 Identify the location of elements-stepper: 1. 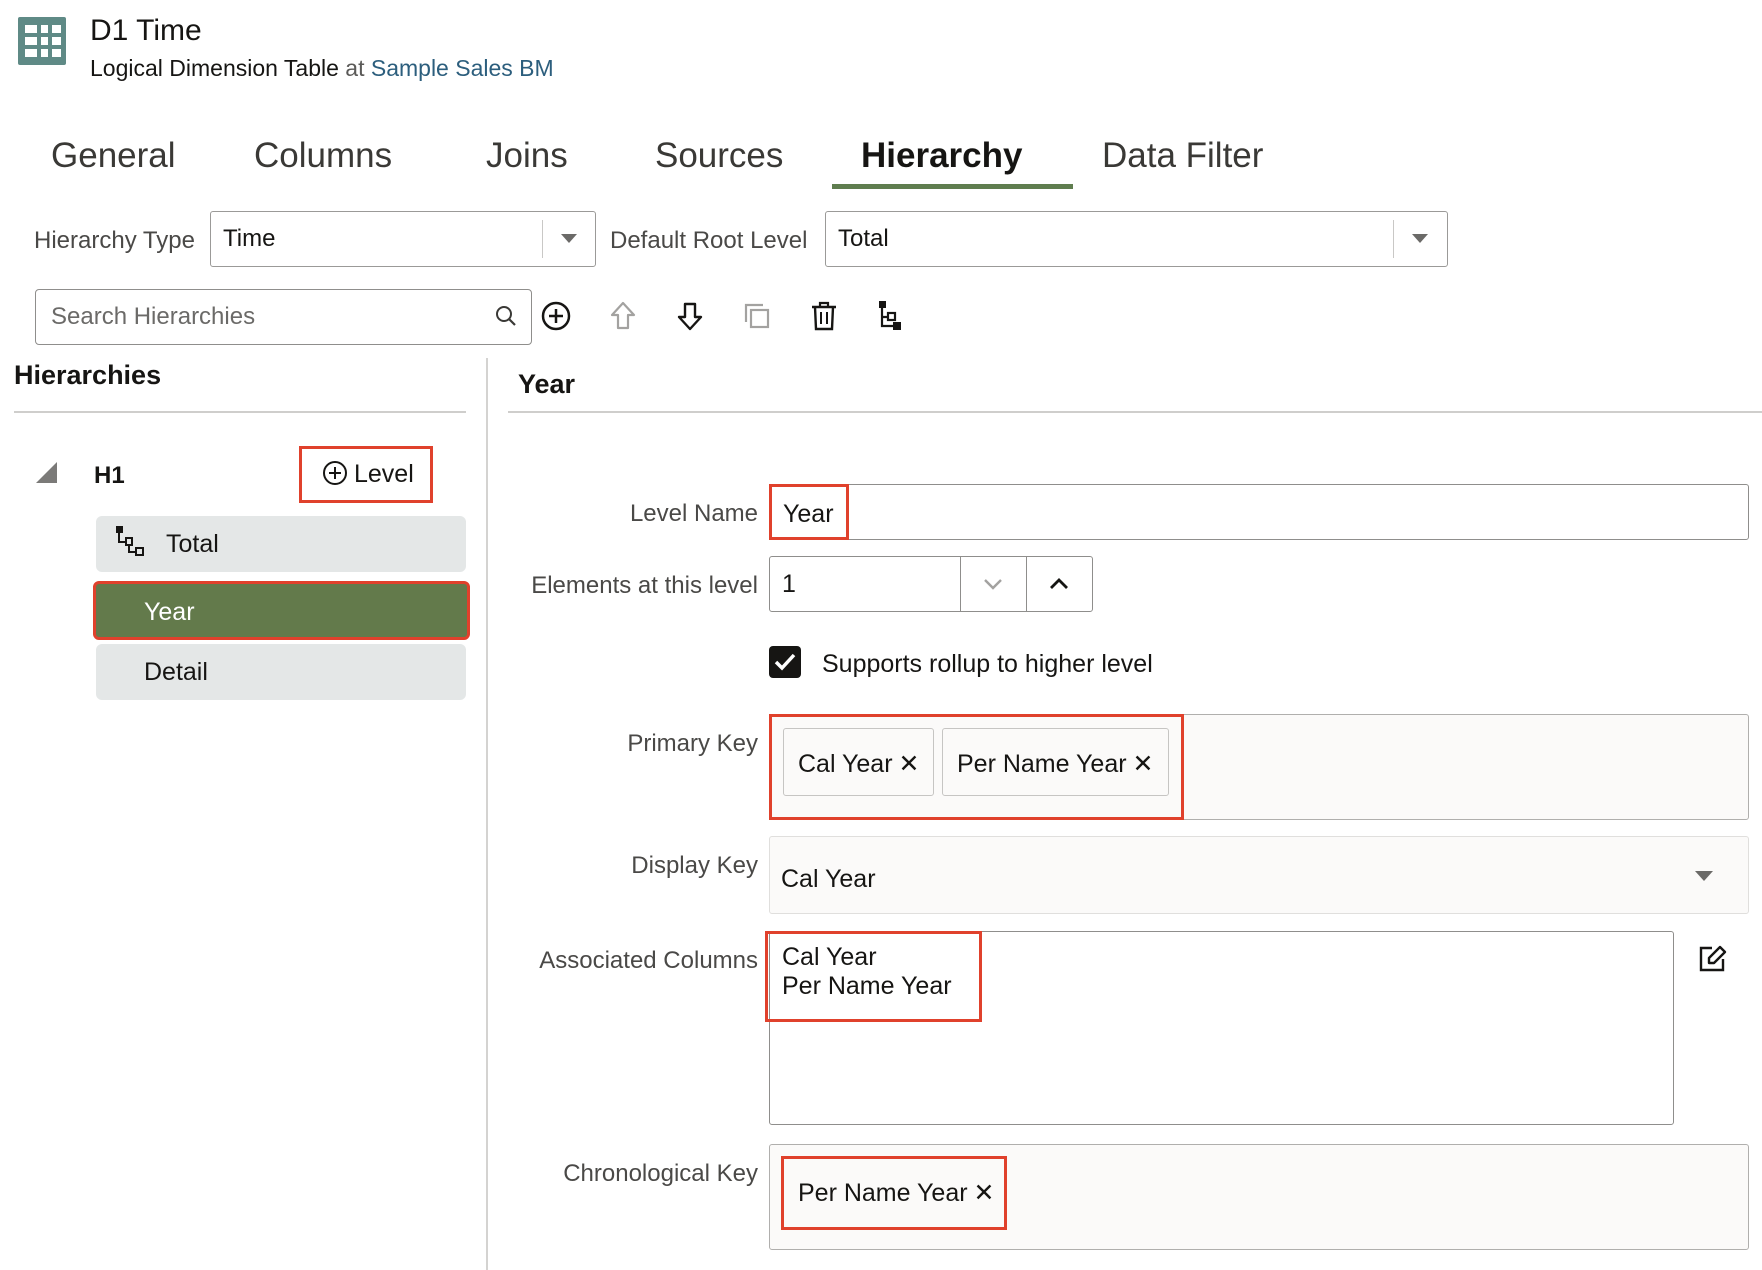
(931, 584).